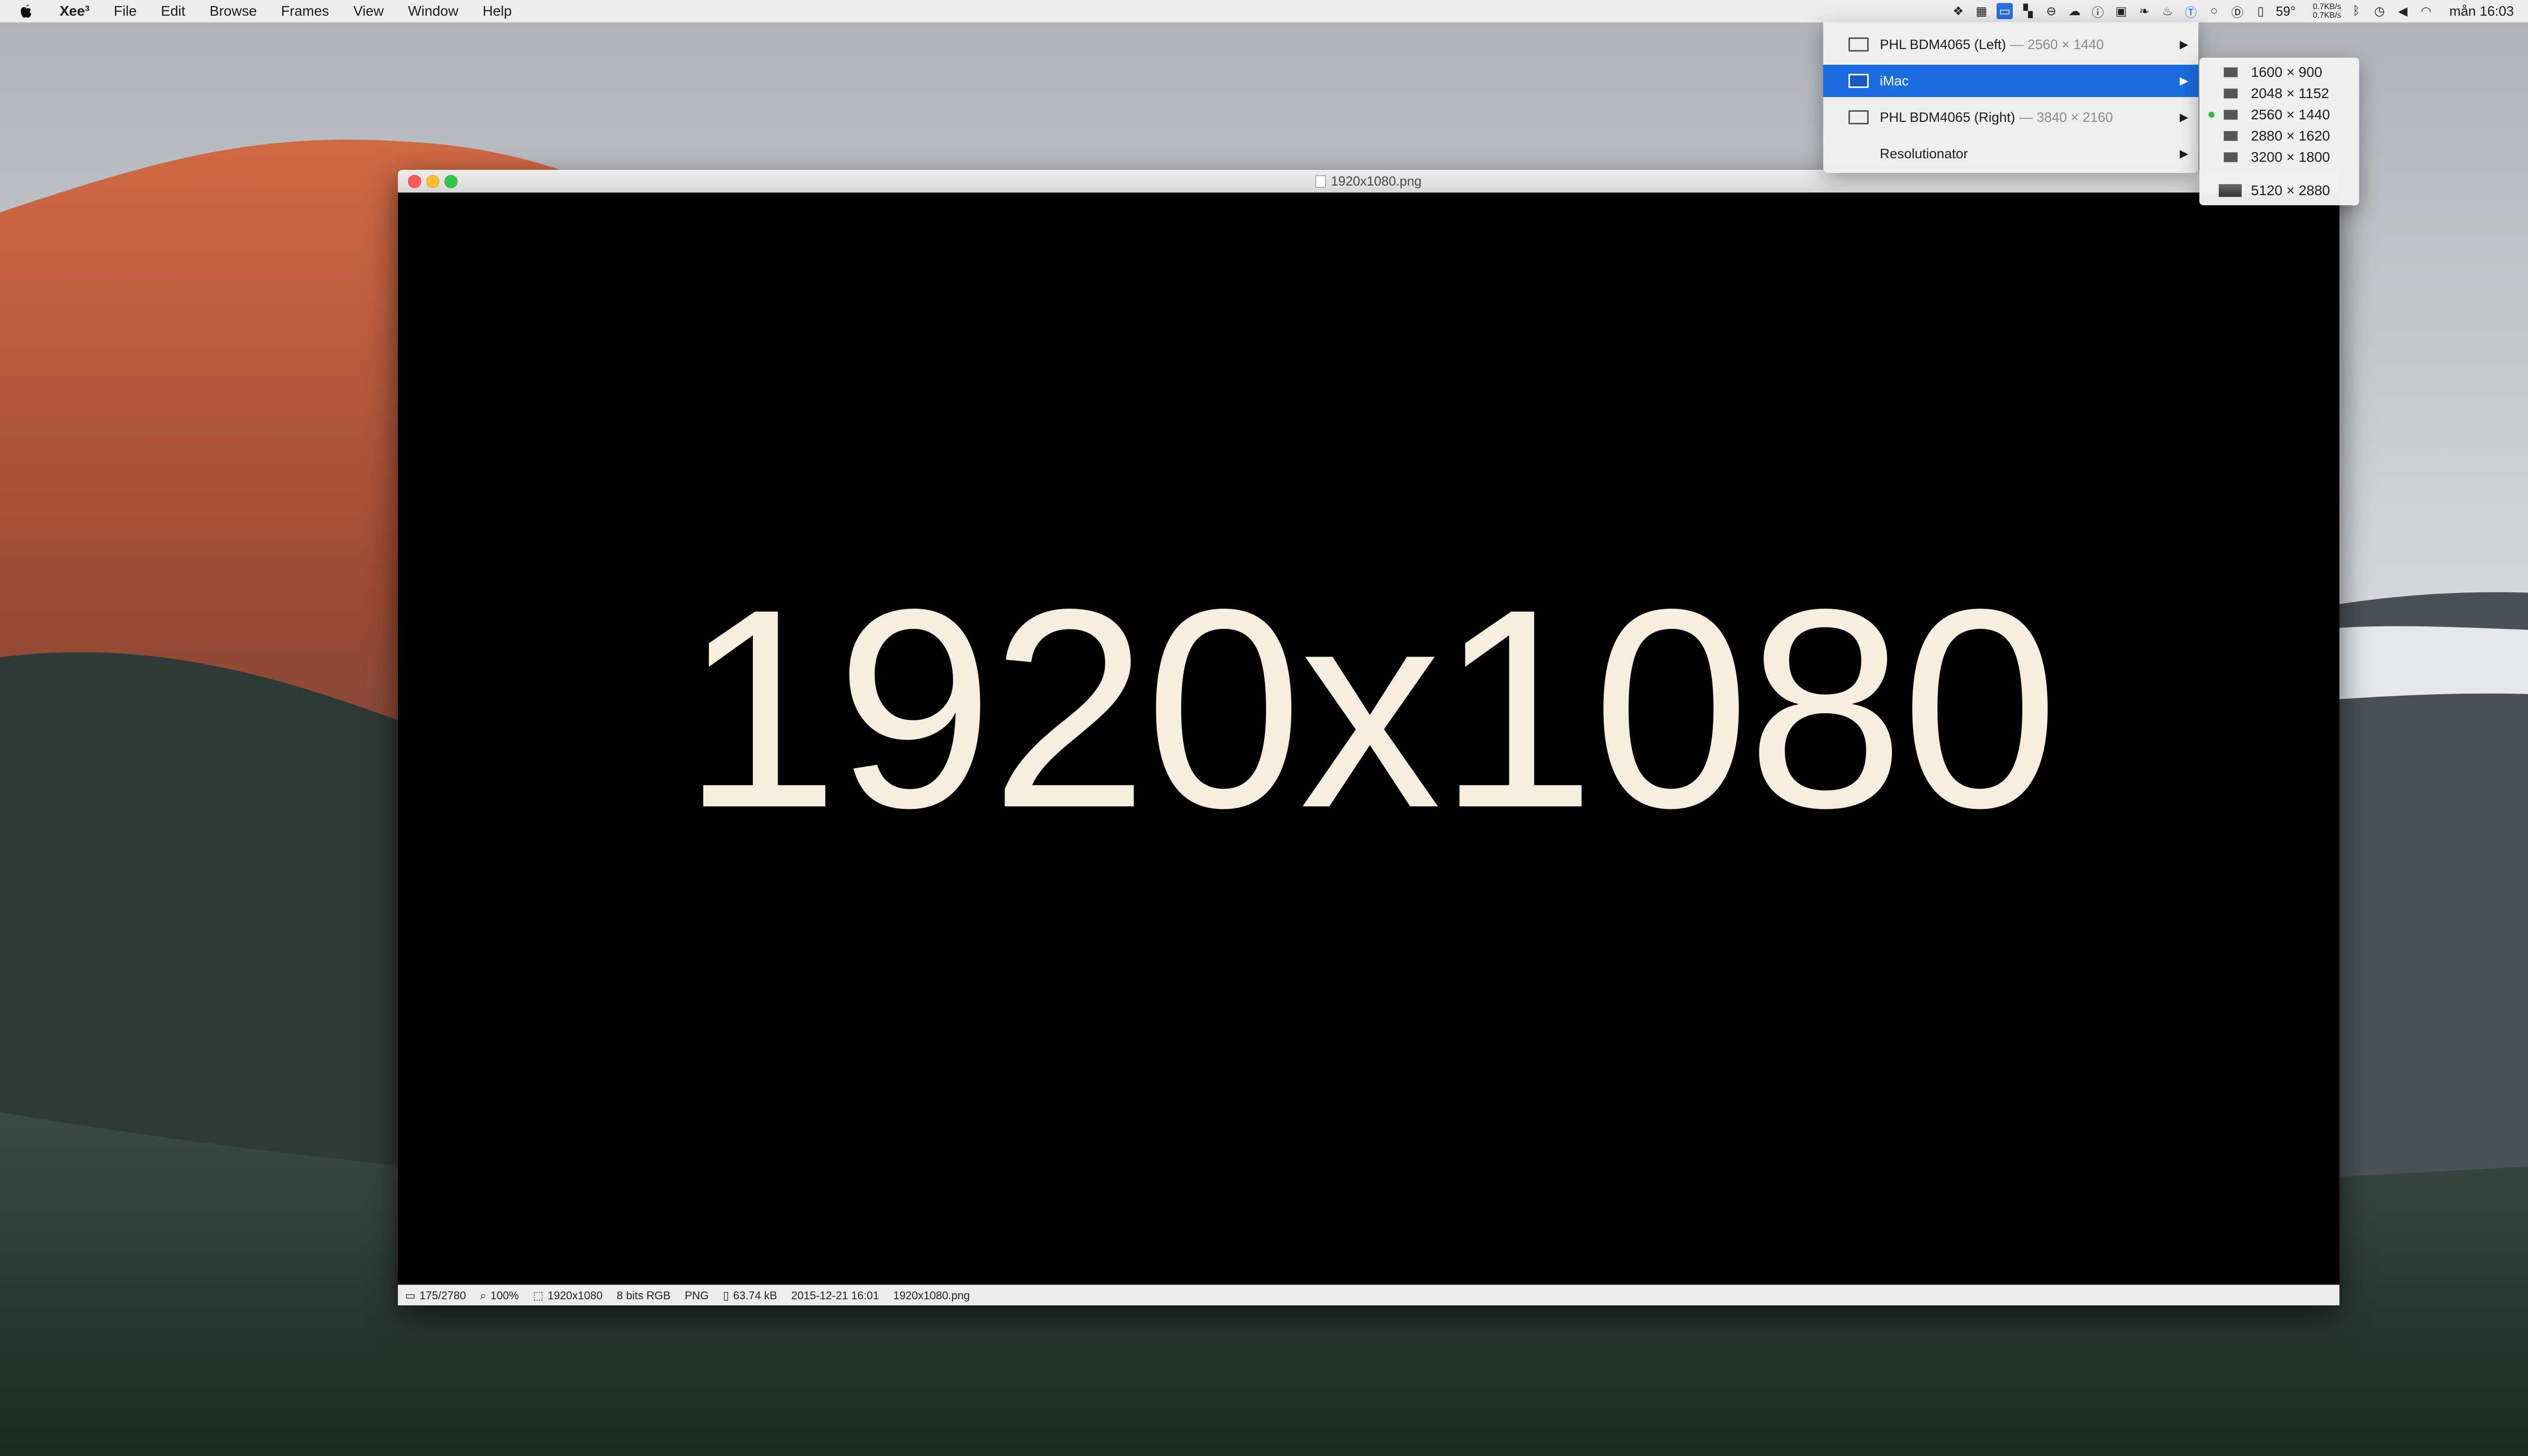 This screenshot has height=1456, width=2528. I want to click on display-item-resolution: — 2560 × 1440, so click(2057, 44).